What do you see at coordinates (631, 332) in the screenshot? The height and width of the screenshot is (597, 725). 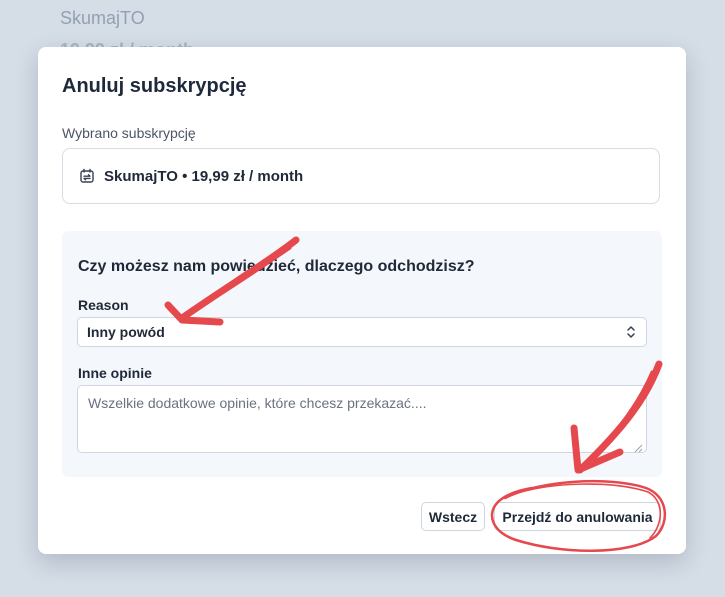 I see `chevron-up-down-icon` at bounding box center [631, 332].